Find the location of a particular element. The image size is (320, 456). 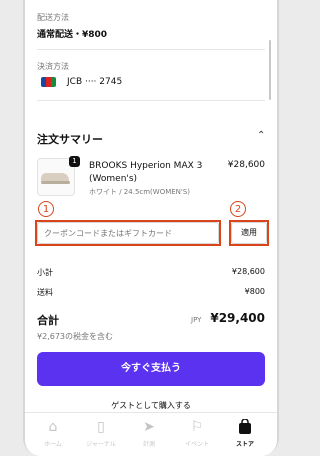

total-label: 合計 is located at coordinates (48, 320).